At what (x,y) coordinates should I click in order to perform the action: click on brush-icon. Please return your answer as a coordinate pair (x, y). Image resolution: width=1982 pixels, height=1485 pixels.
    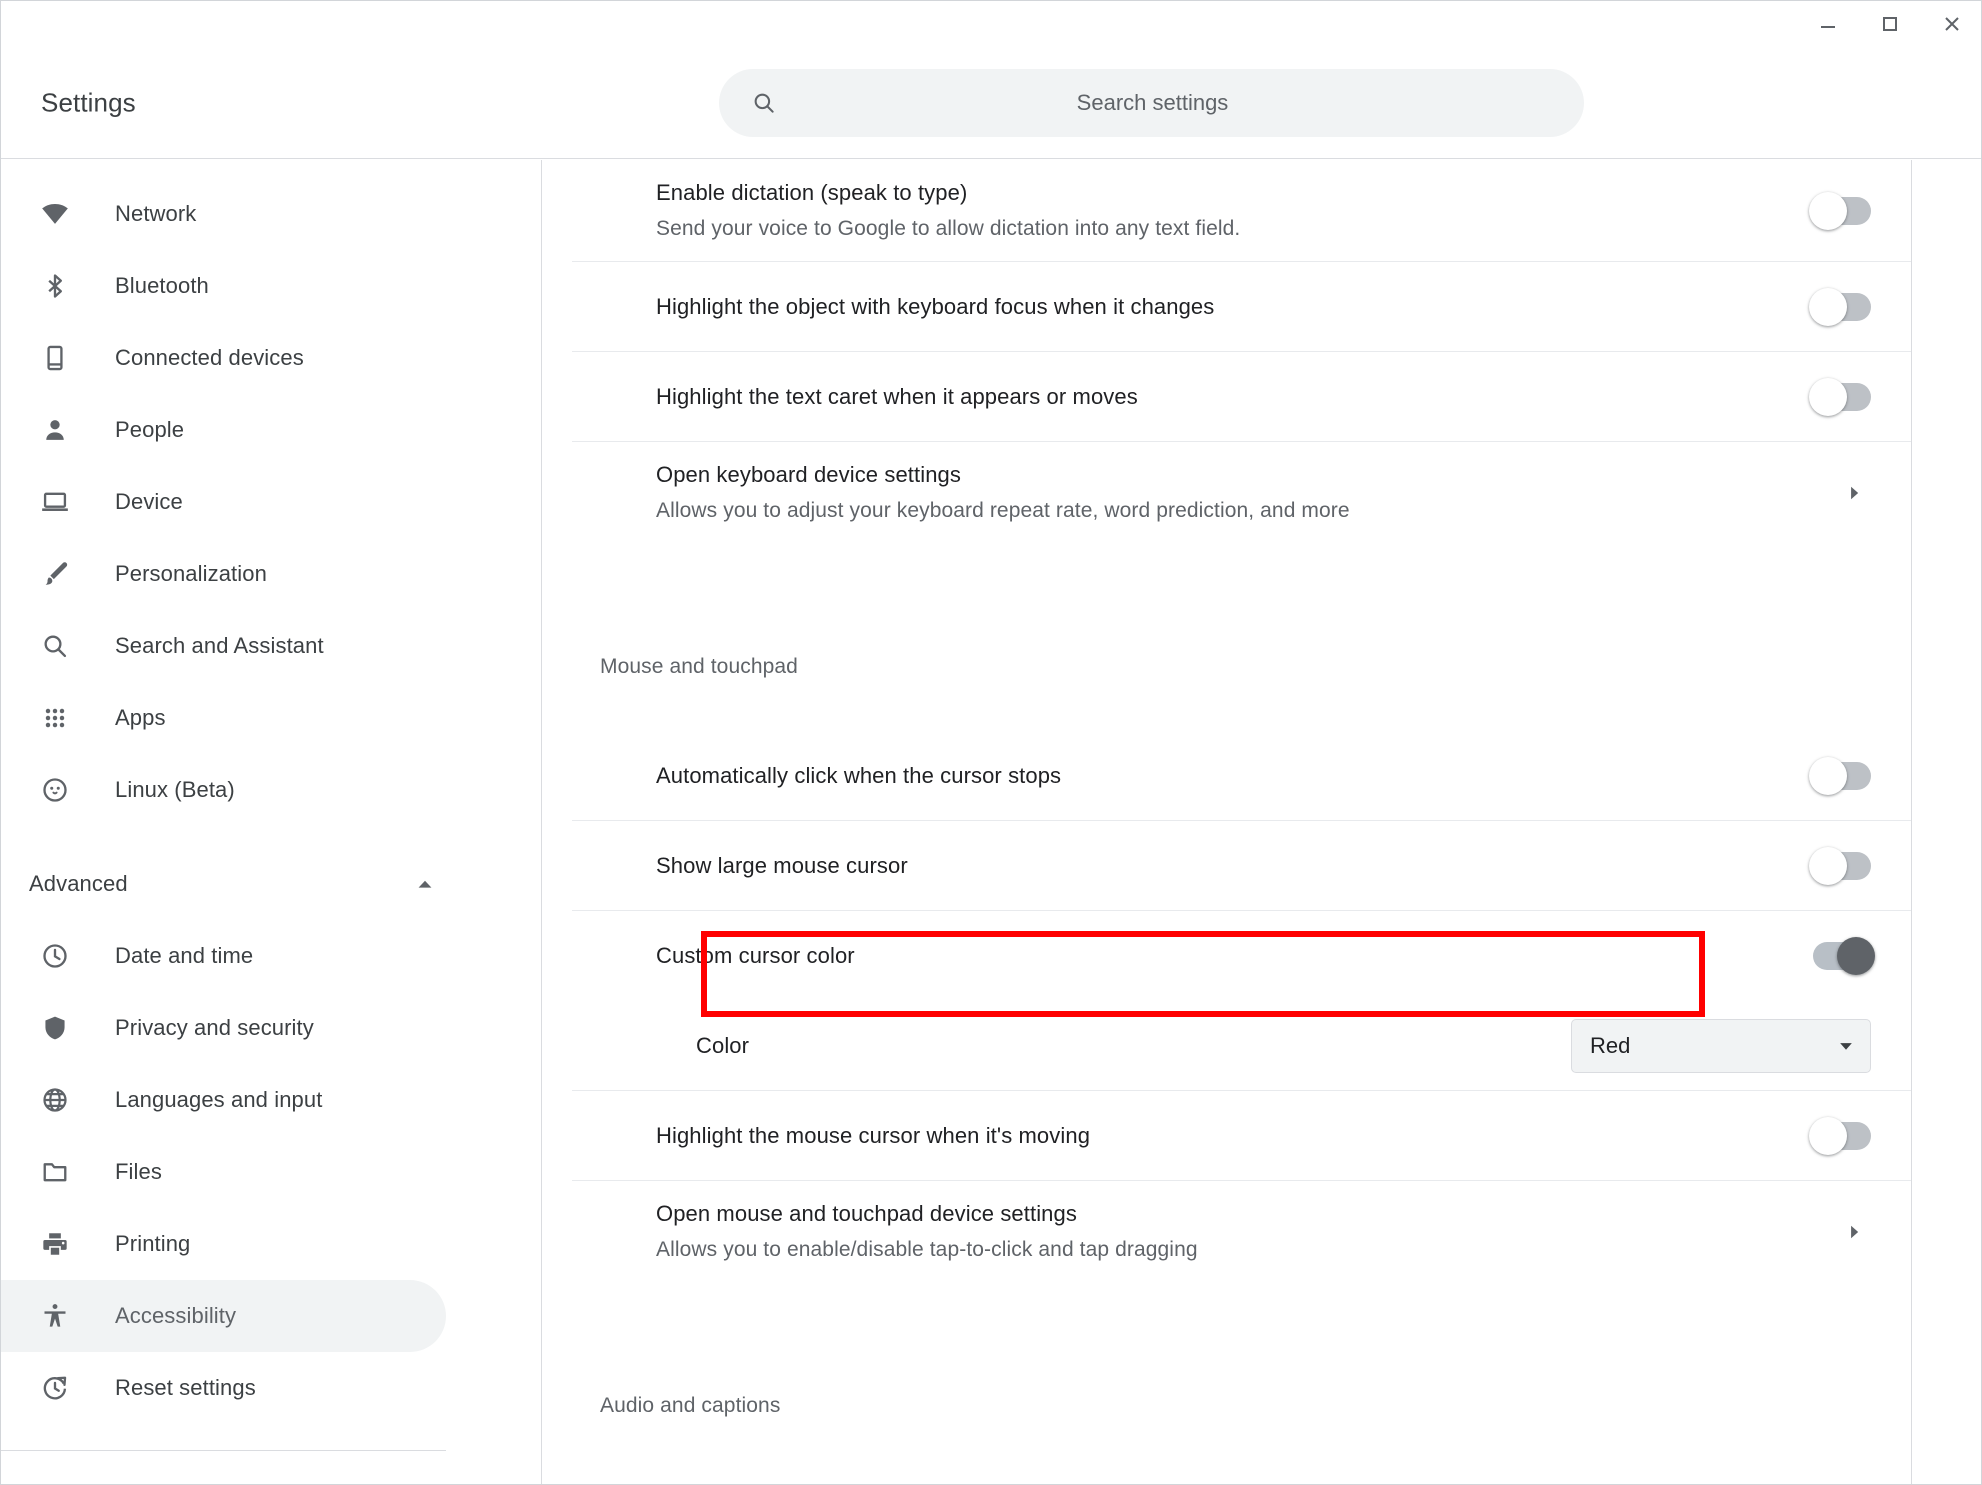
    Looking at the image, I should click on (55, 574).